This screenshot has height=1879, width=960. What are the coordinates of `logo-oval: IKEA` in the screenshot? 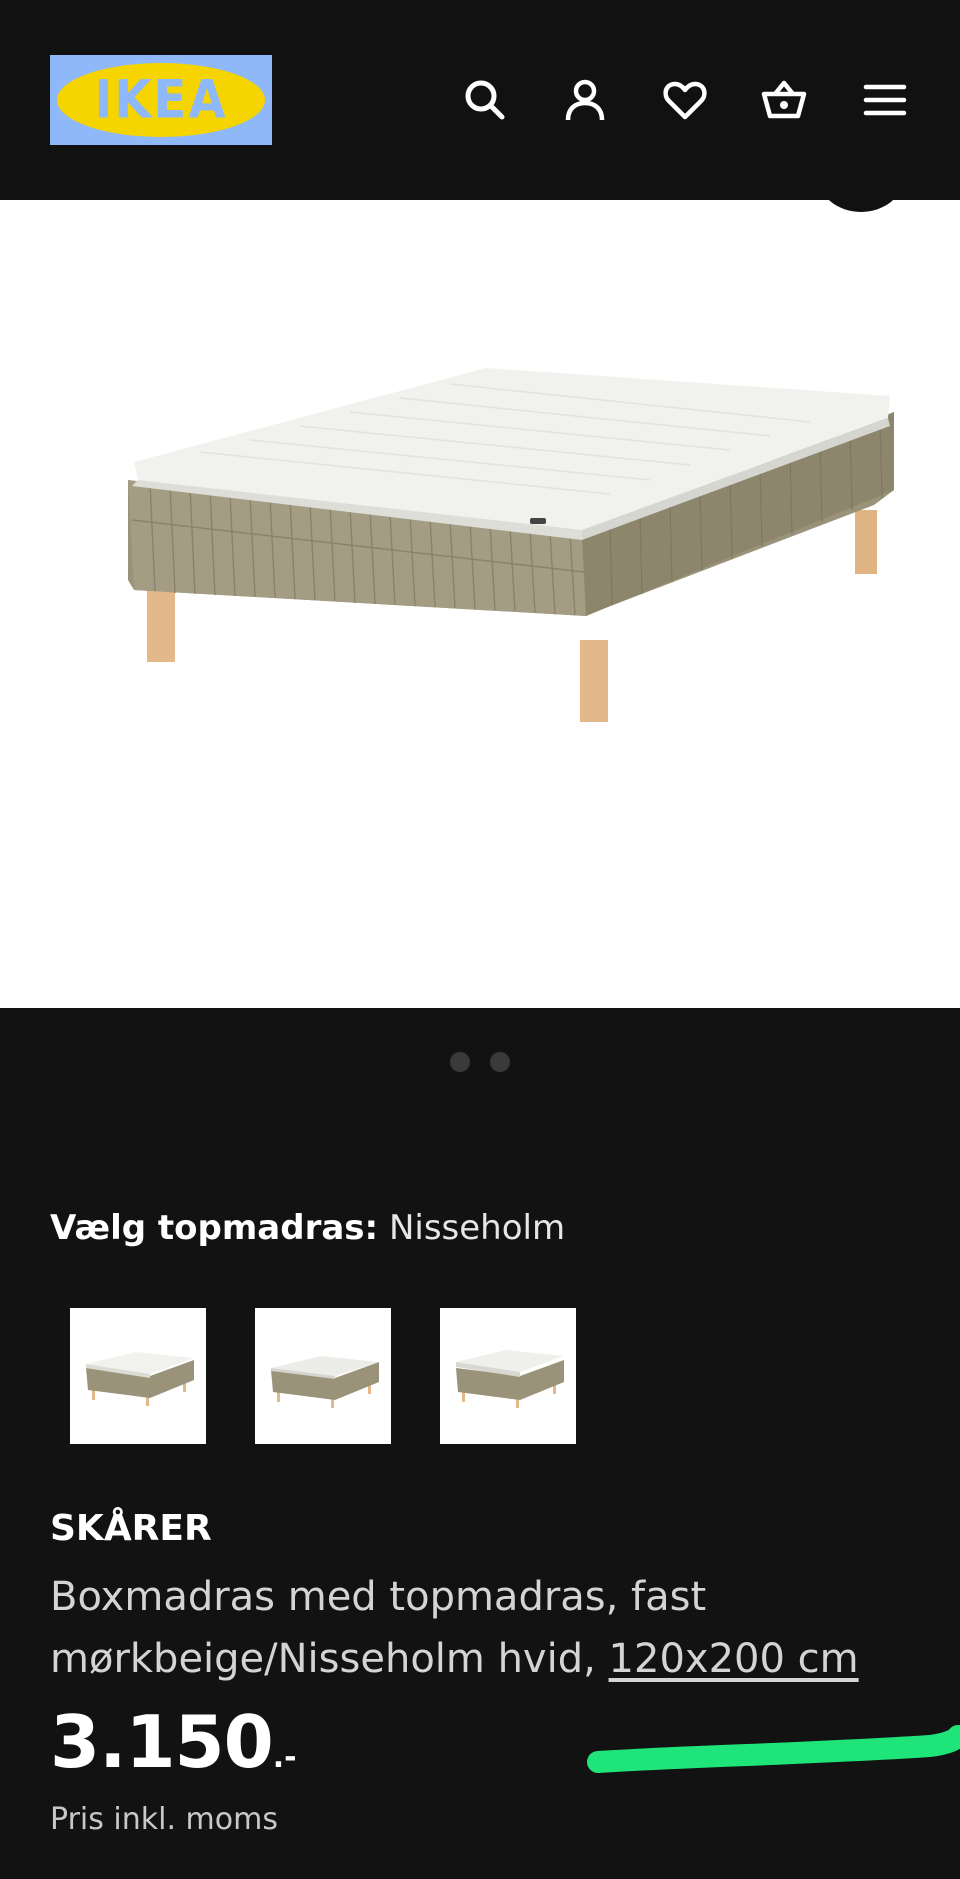 It's located at (161, 100).